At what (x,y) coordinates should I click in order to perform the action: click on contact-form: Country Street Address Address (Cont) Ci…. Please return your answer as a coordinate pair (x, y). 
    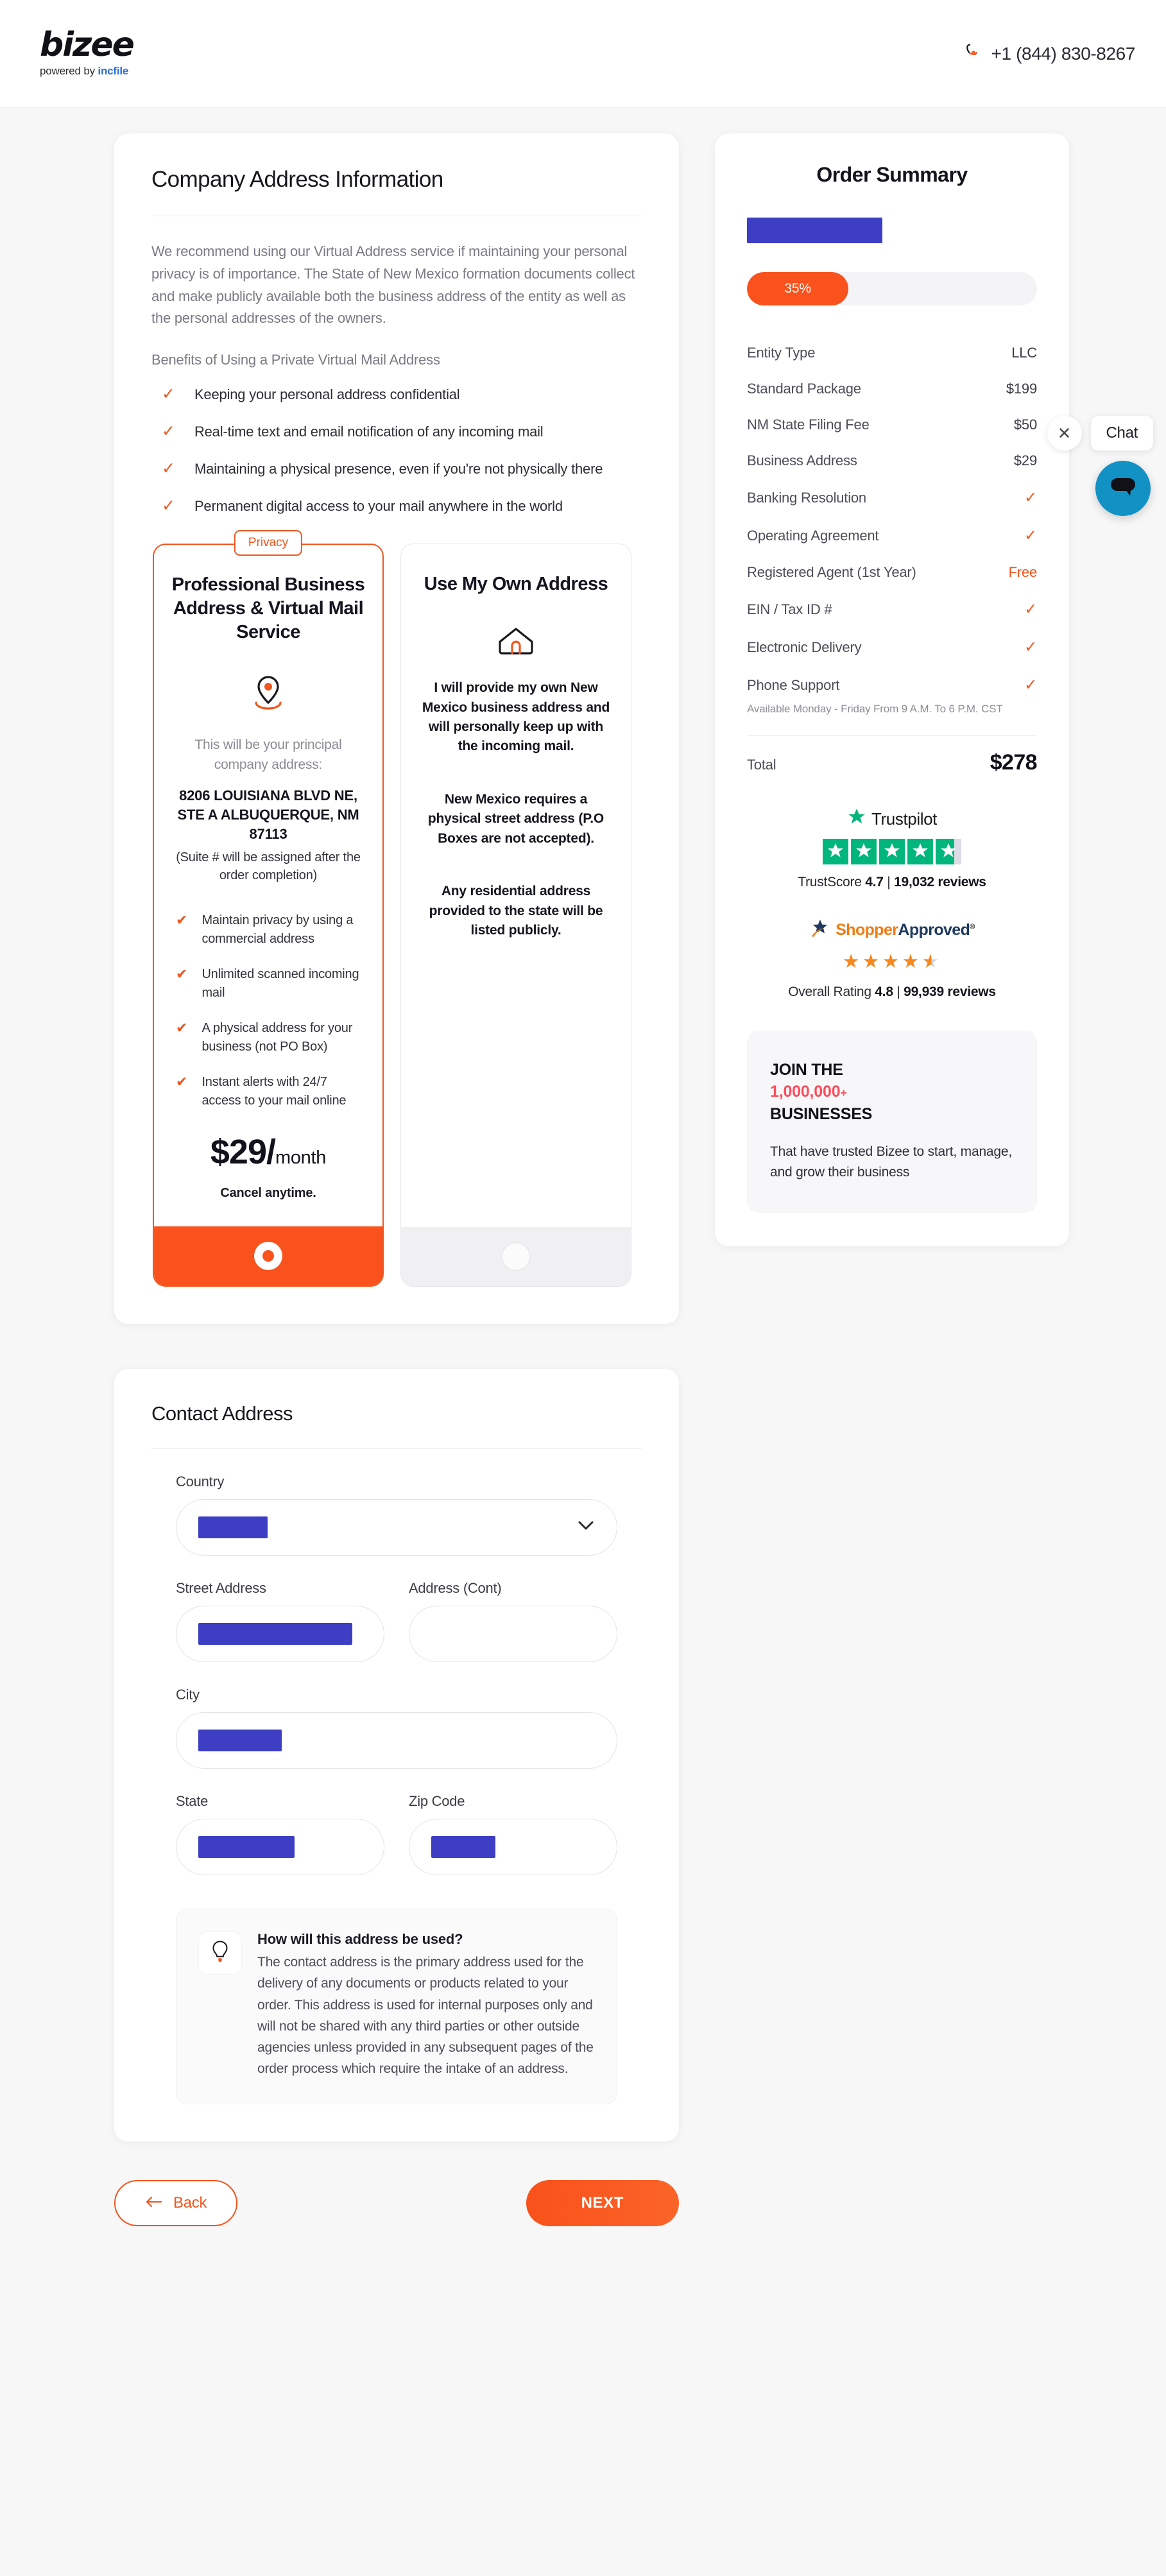
    Looking at the image, I should click on (396, 1686).